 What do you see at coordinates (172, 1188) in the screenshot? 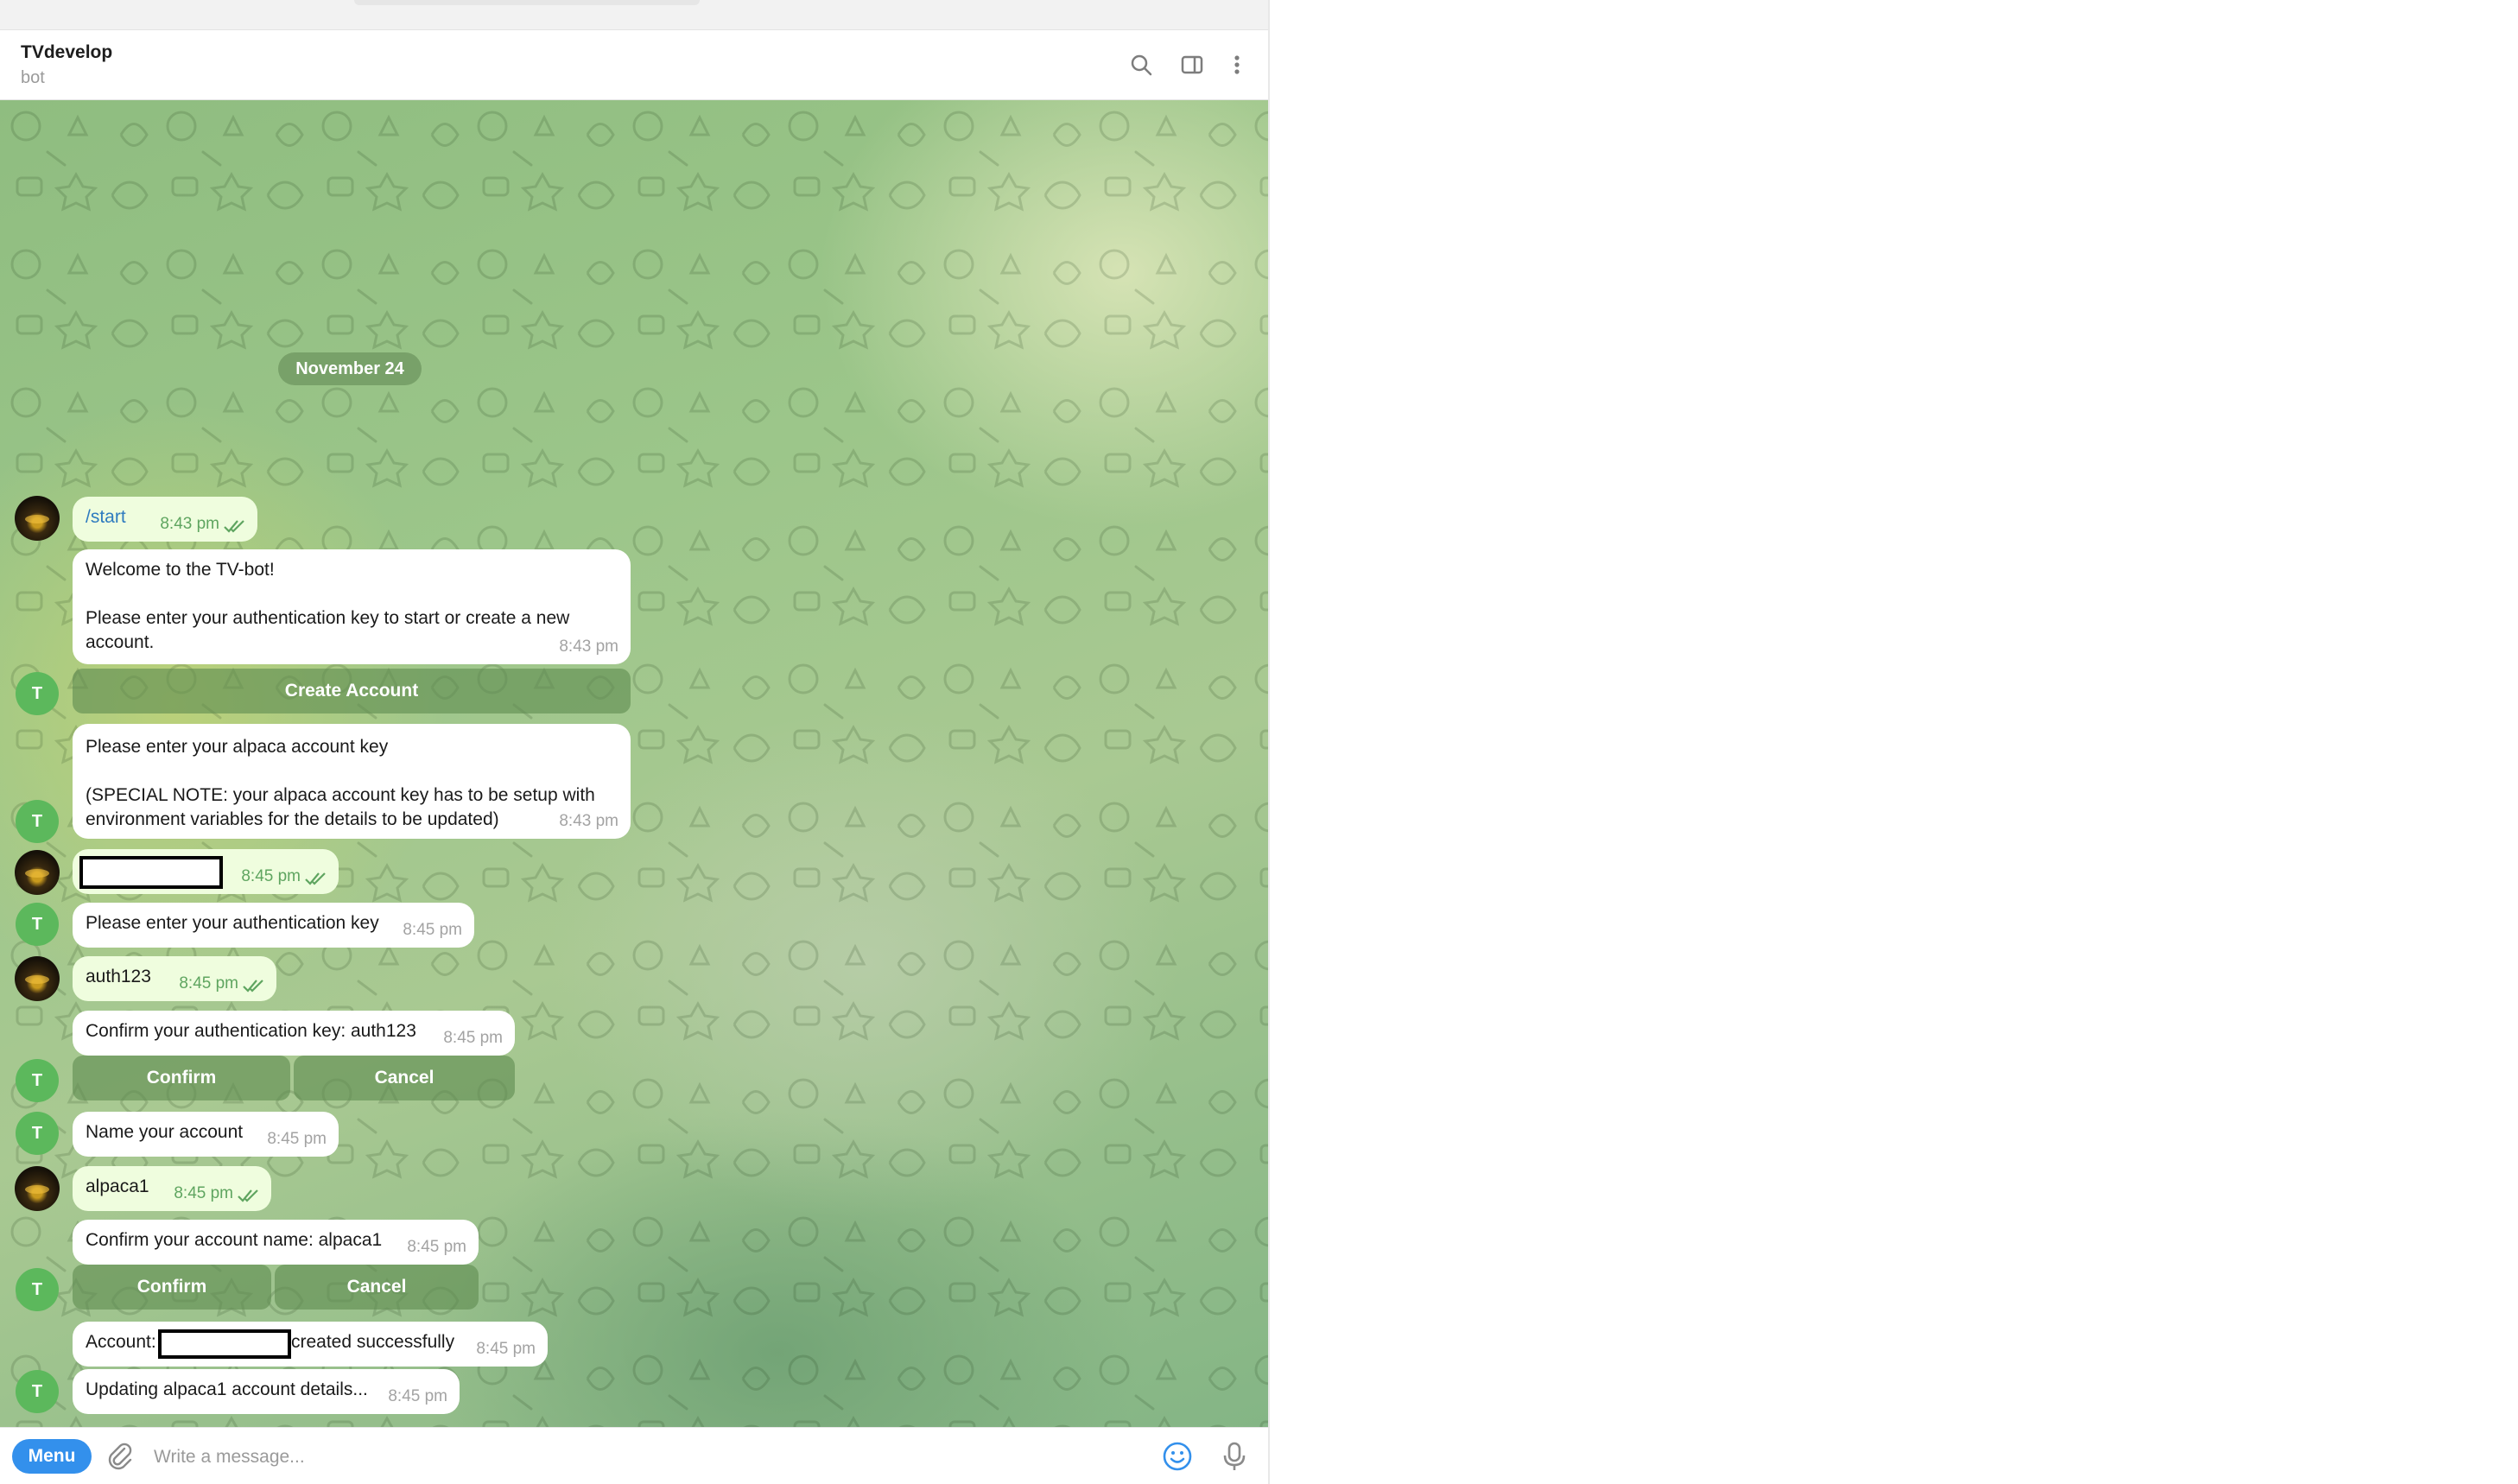
I see `message-alpaca1: alpaca1 8:45 pm` at bounding box center [172, 1188].